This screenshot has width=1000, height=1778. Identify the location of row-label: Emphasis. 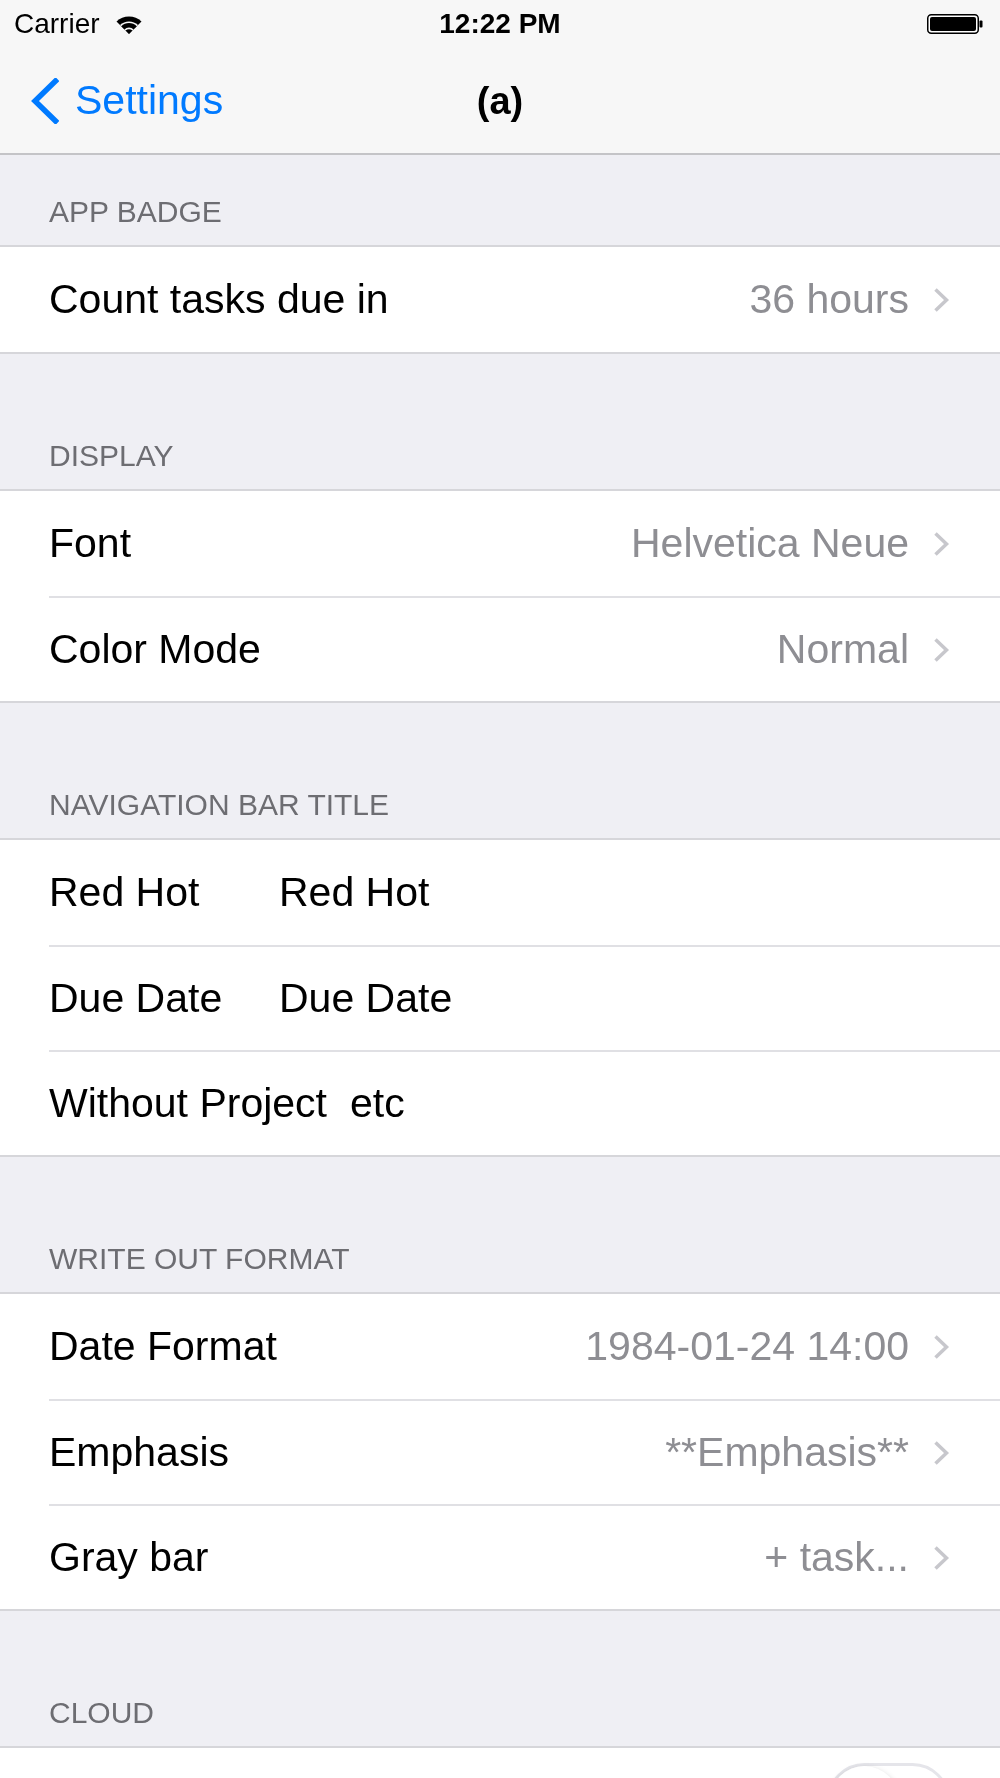
(139, 1452).